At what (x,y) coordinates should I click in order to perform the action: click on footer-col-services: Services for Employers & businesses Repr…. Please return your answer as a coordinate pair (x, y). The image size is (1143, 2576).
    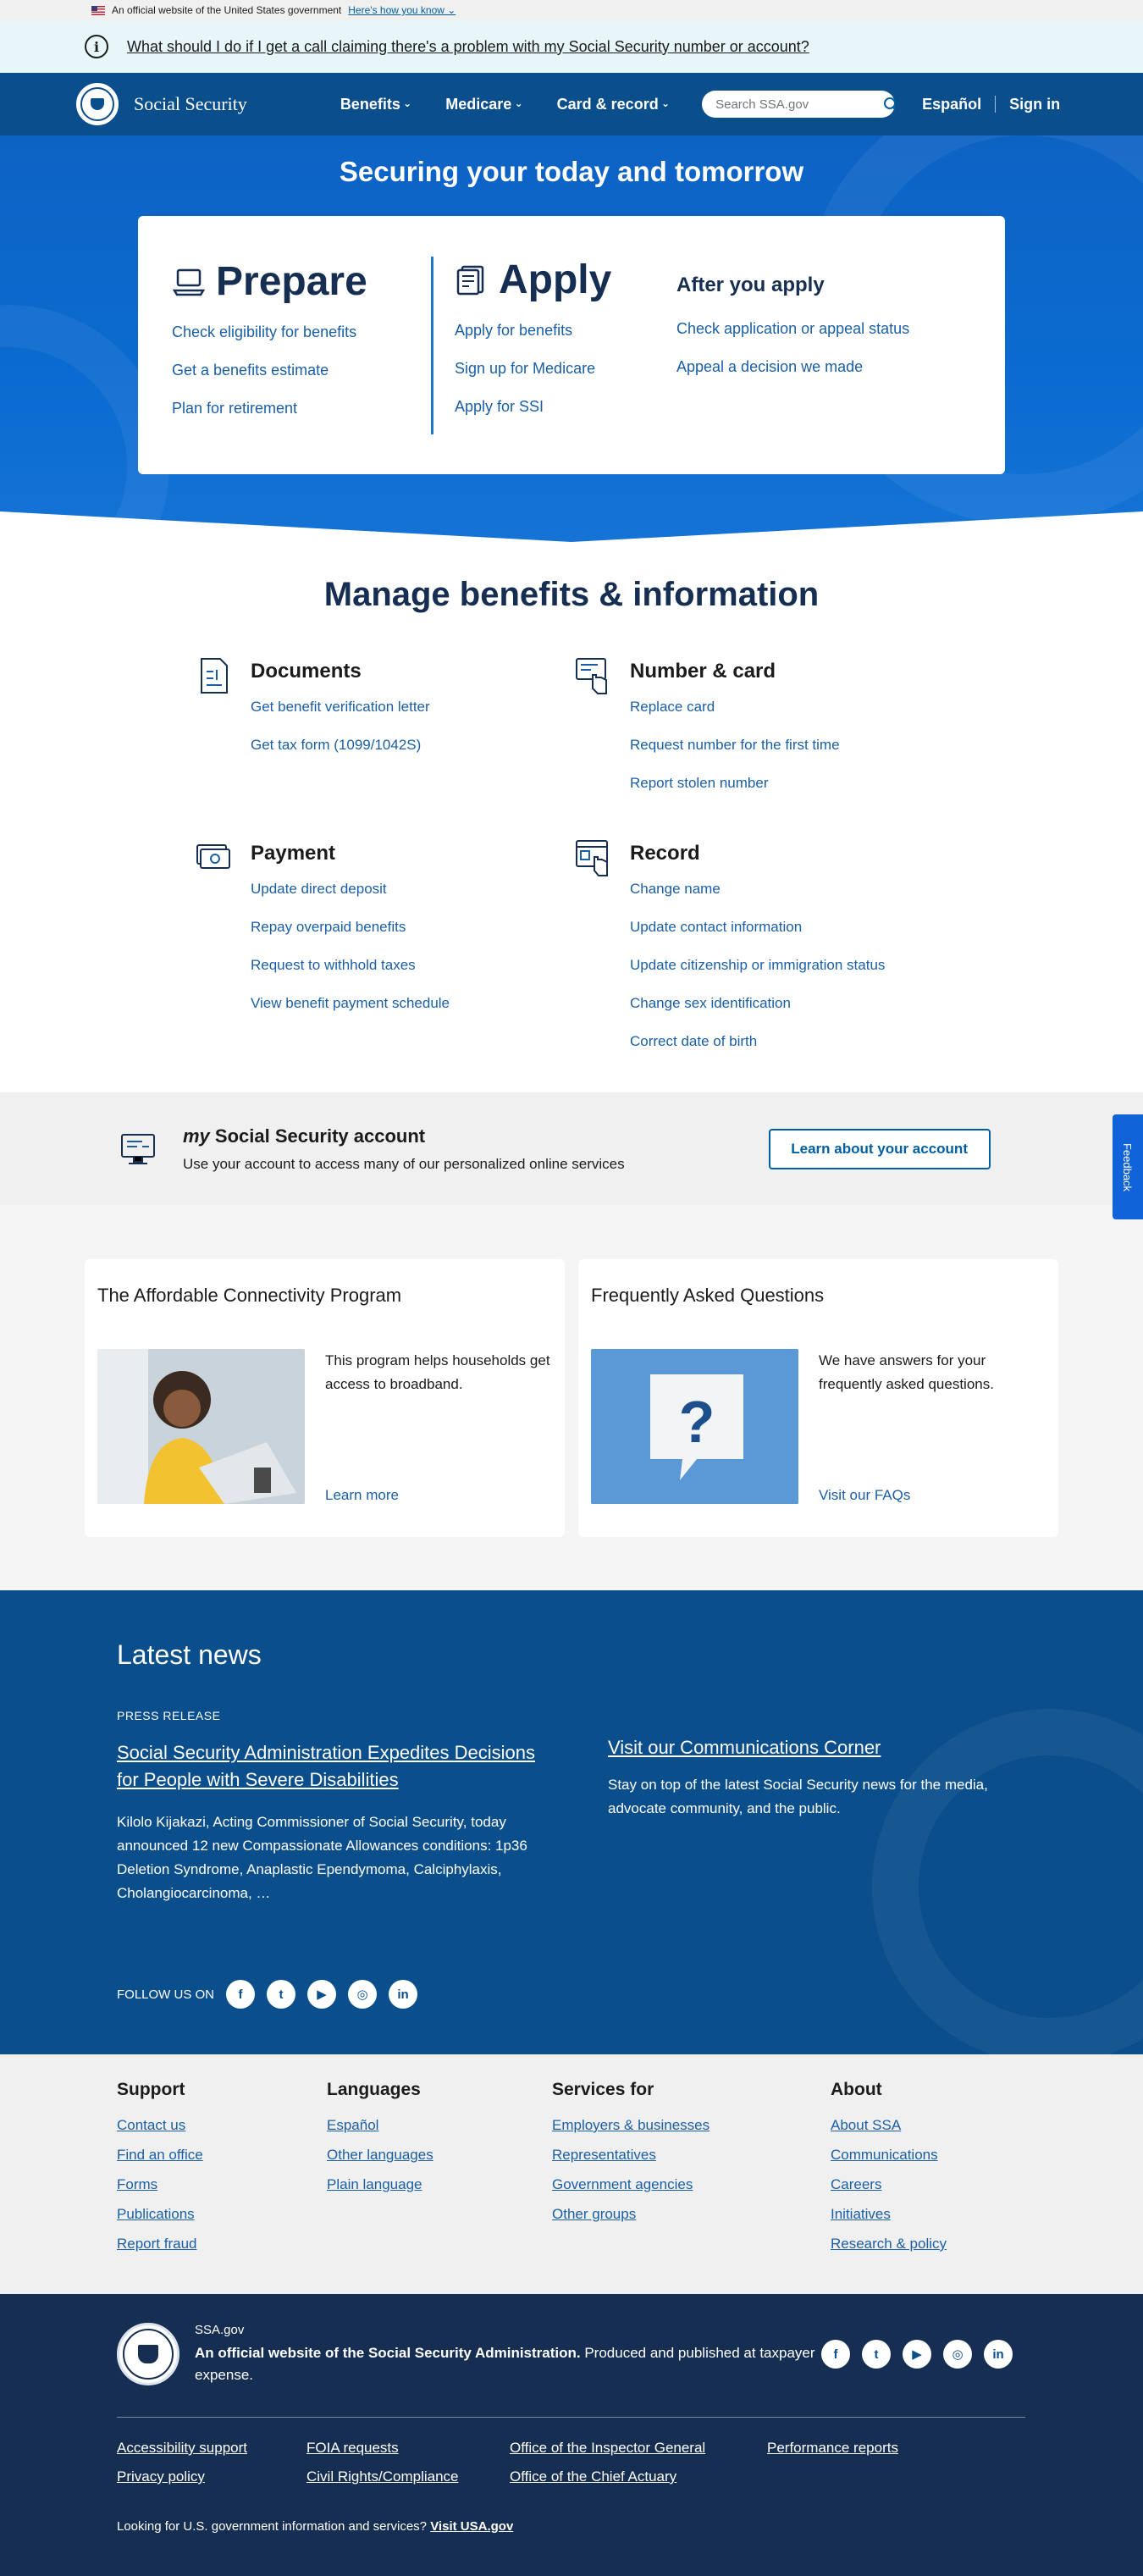
    Looking at the image, I should click on (691, 2187).